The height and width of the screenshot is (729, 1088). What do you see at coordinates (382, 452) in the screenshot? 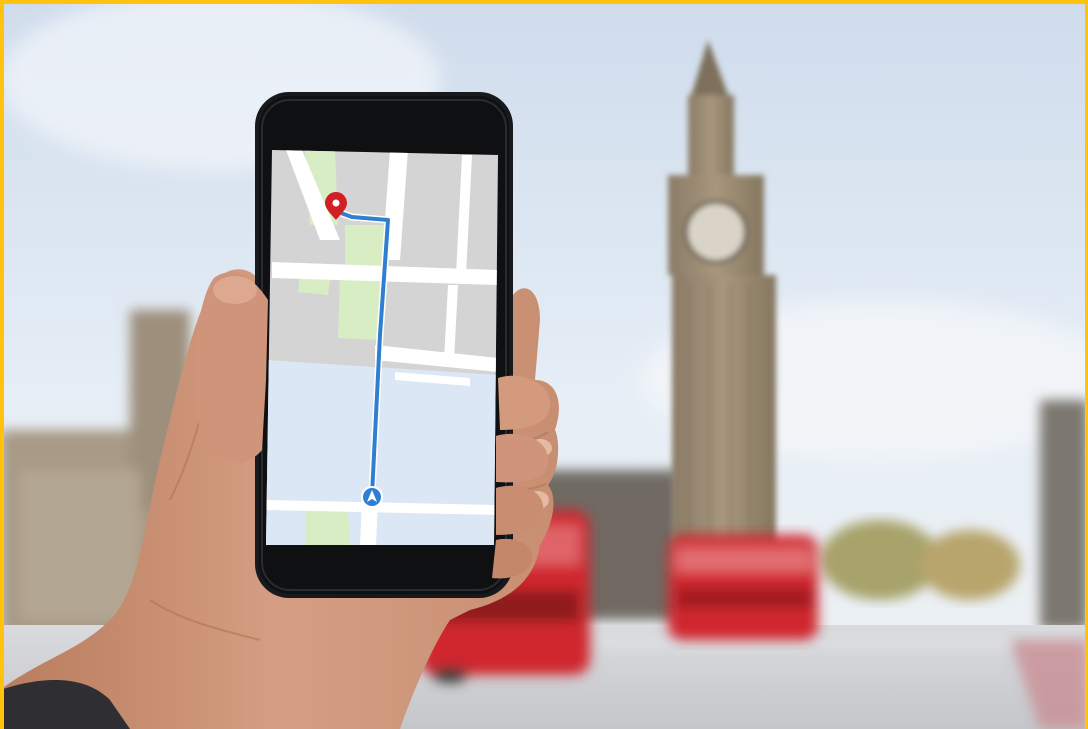
I see `map-water` at bounding box center [382, 452].